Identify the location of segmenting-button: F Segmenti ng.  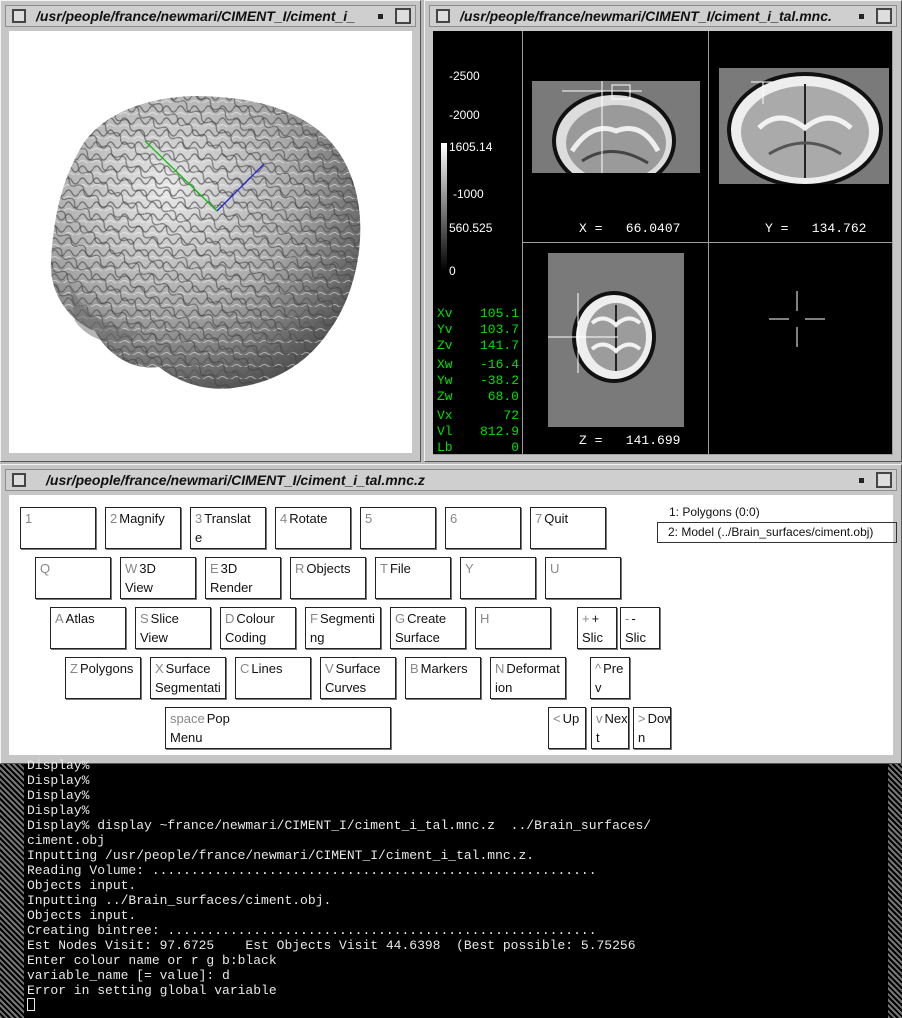
(343, 628).